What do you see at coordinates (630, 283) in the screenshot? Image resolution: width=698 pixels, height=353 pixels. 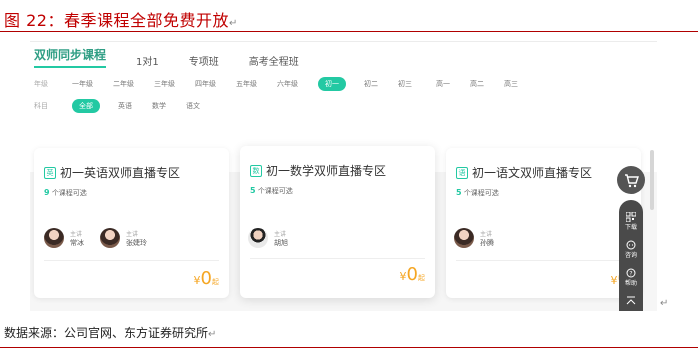 I see `help-label: 帮助` at bounding box center [630, 283].